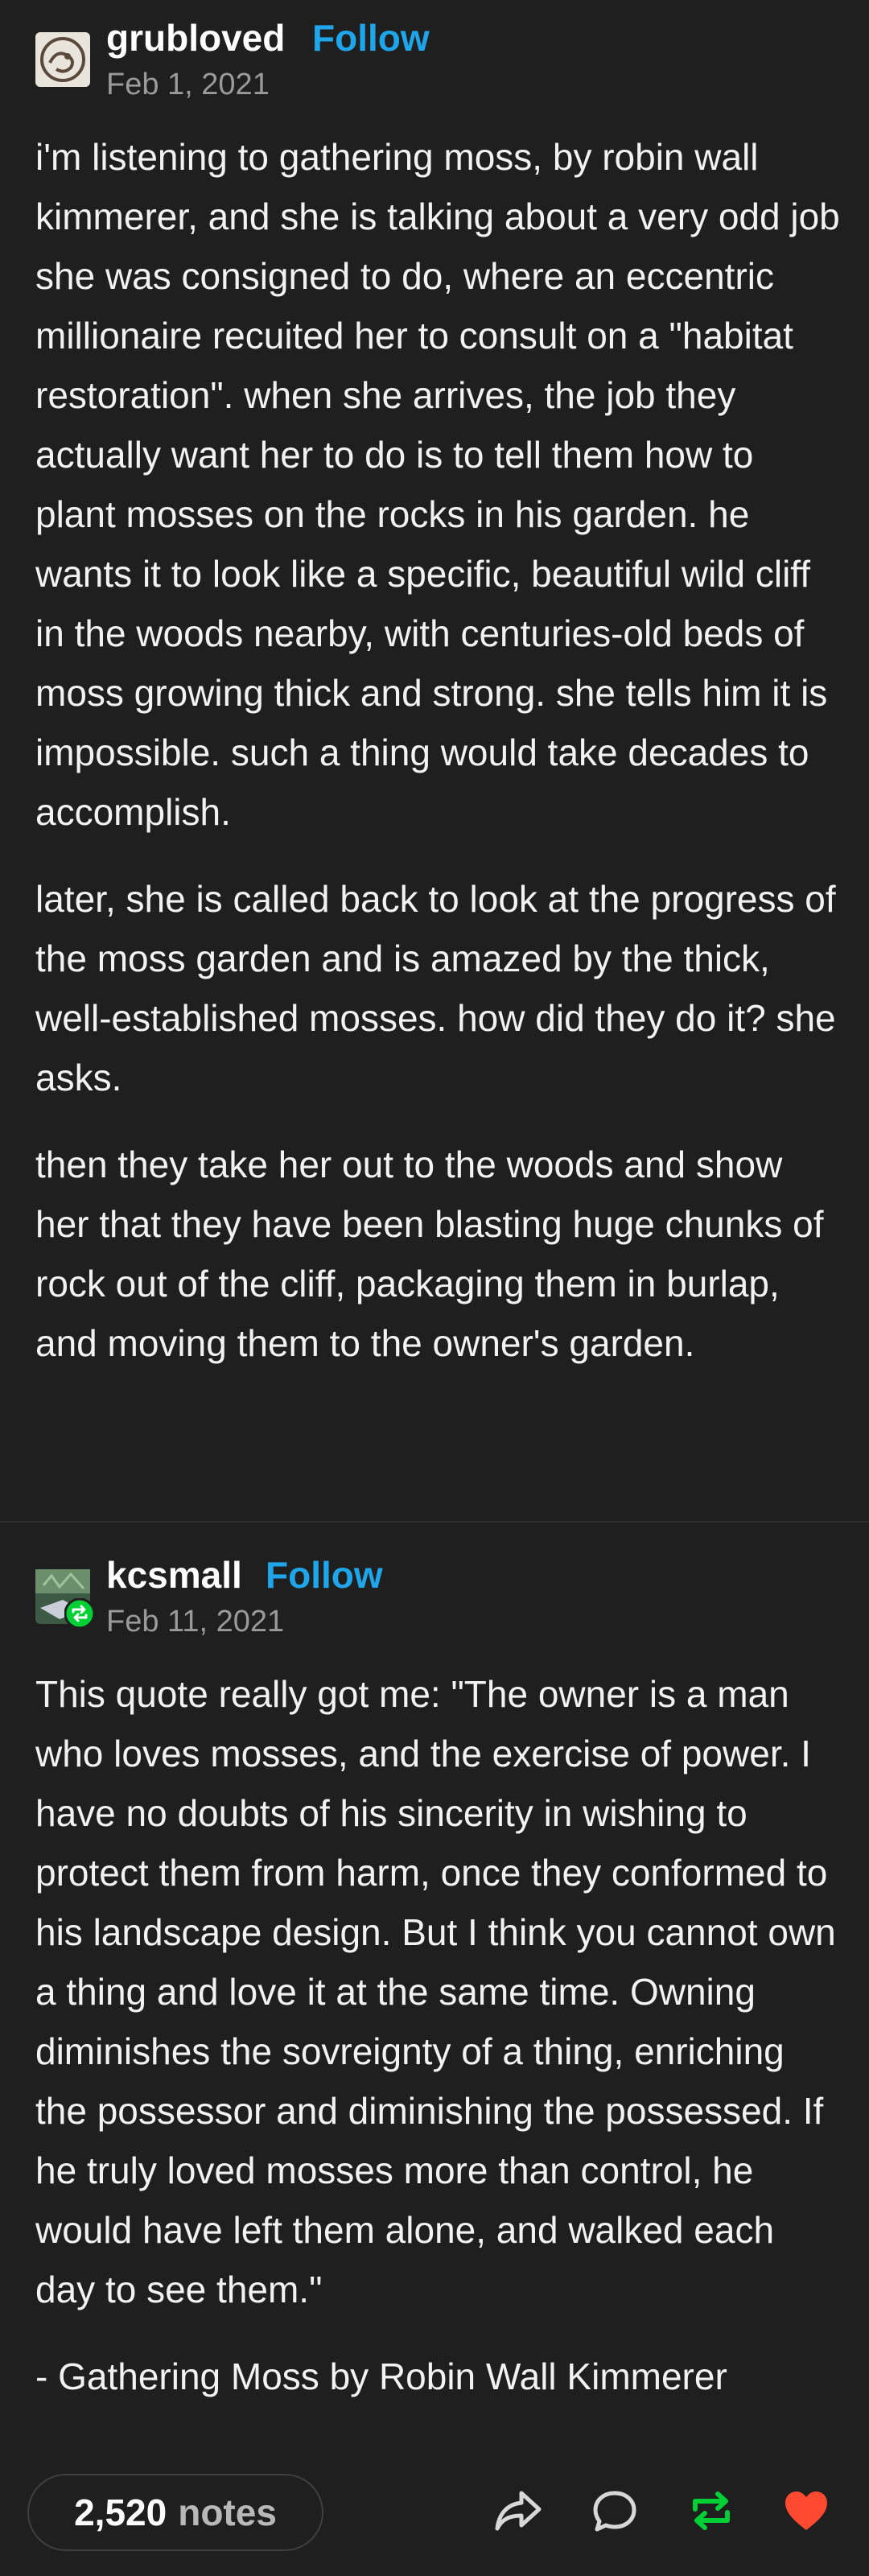 Image resolution: width=869 pixels, height=2576 pixels. What do you see at coordinates (79, 1613) in the screenshot?
I see `reblog-badge-icon` at bounding box center [79, 1613].